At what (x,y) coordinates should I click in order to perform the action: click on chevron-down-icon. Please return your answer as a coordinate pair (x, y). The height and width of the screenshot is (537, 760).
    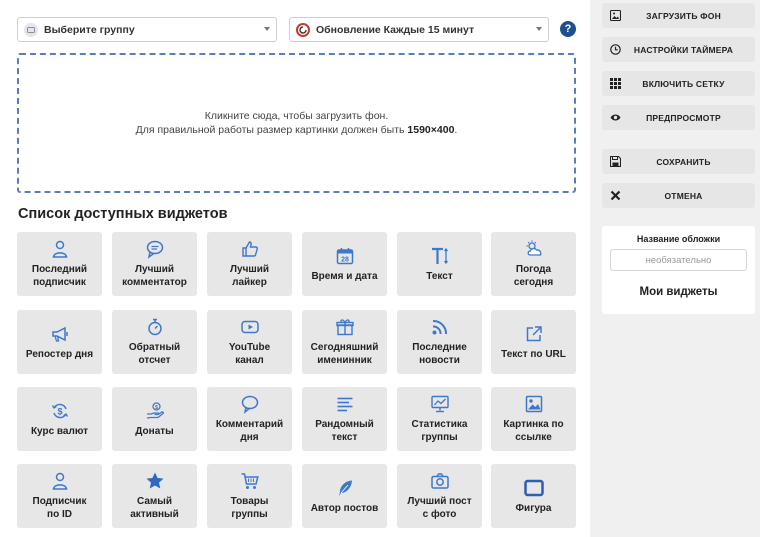
    Looking at the image, I should click on (267, 29).